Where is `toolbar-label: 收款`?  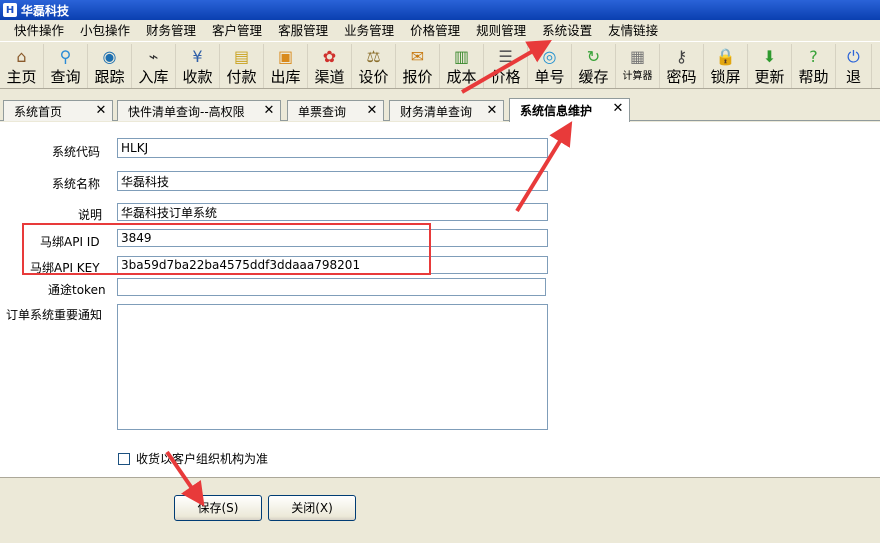
toolbar-label: 收款 is located at coordinates (197, 77).